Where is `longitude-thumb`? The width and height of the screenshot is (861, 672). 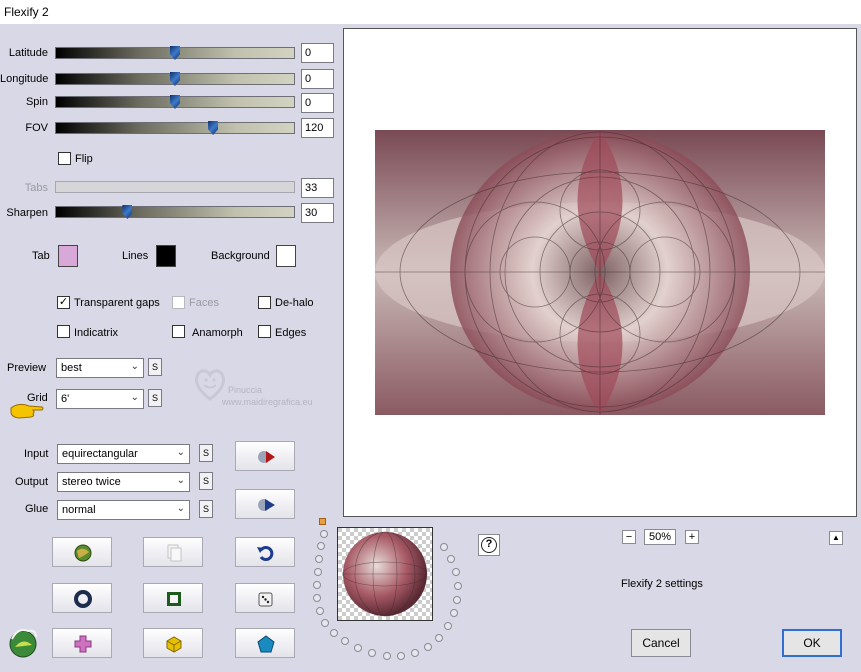
longitude-thumb is located at coordinates (175, 79).